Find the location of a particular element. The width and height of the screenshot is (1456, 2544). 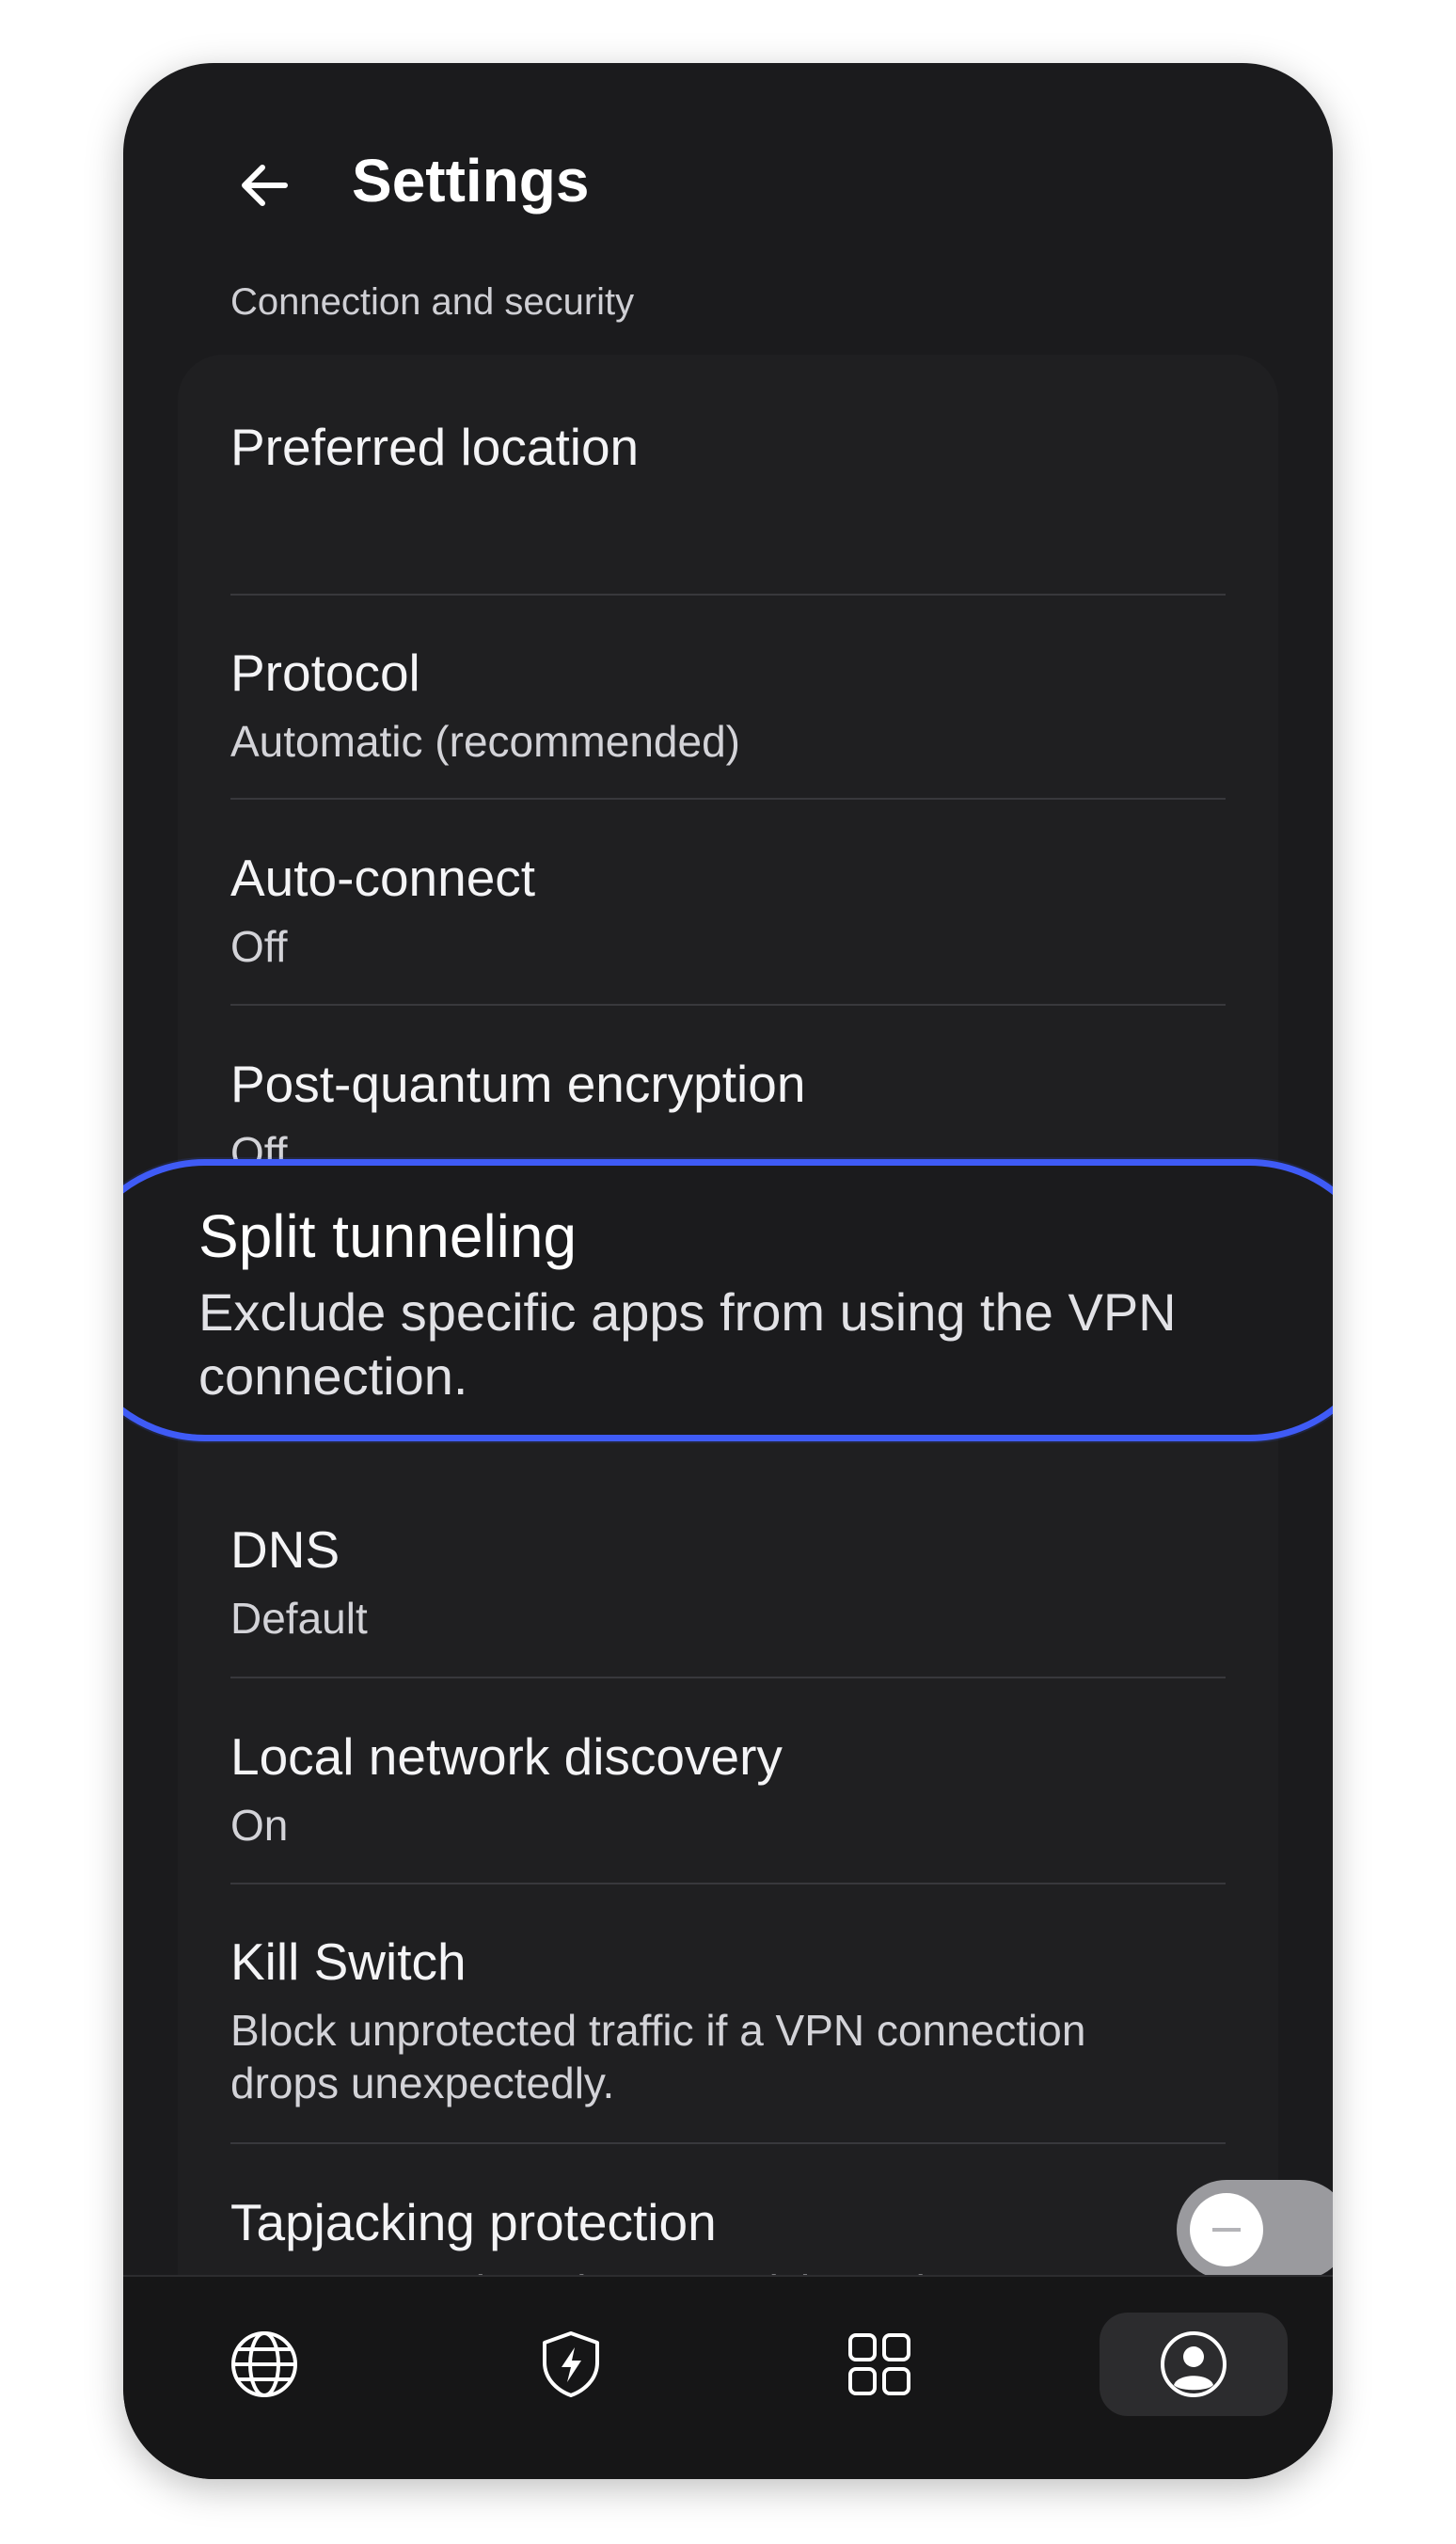

grid-icon is located at coordinates (879, 2364).